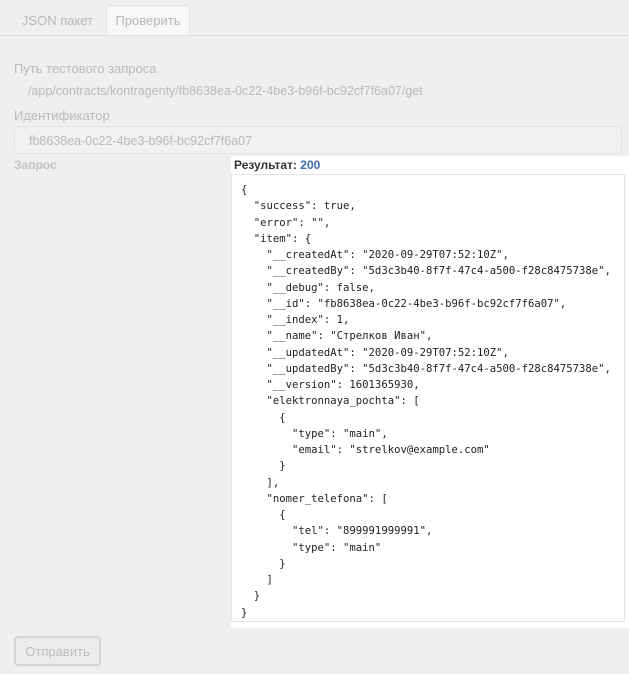  I want to click on id-label: Идентификатор, so click(62, 115).